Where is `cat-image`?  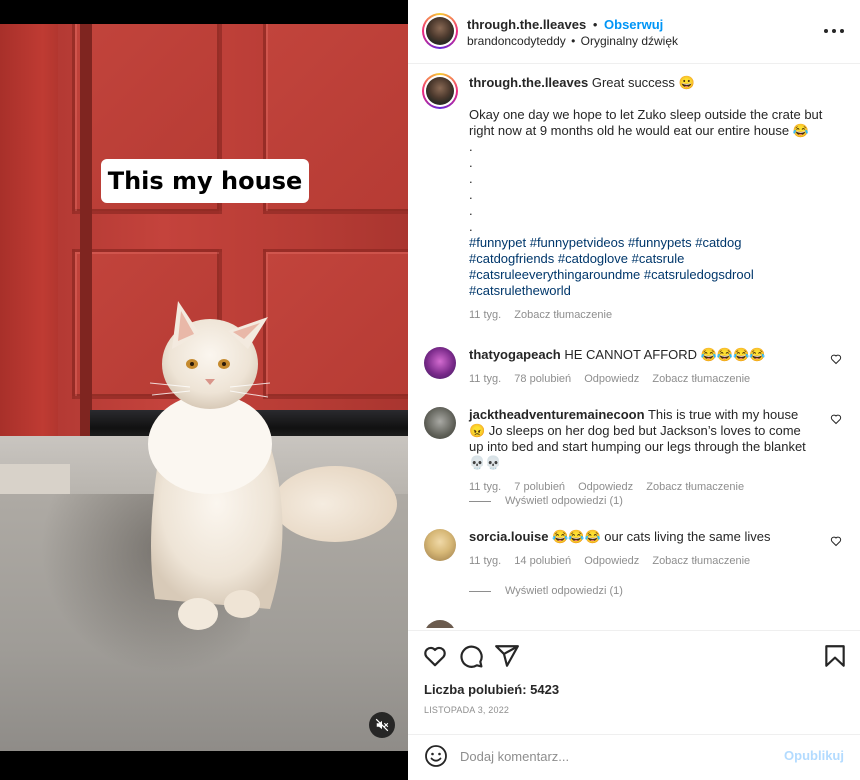
cat-image is located at coordinates (272, 465).